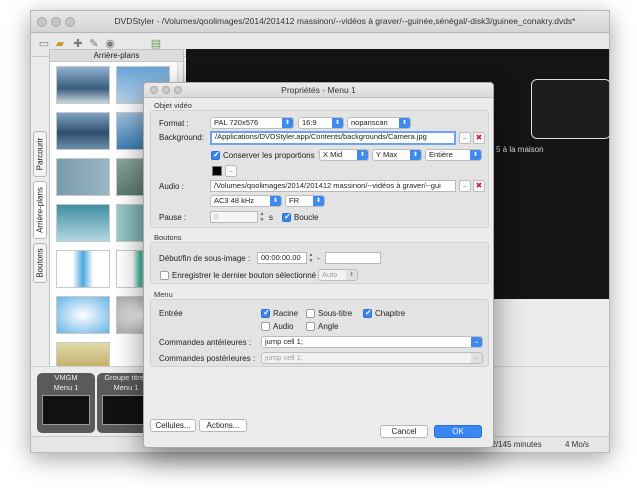 Image resolution: width=637 pixels, height=493 pixels. I want to click on vmgm-menu-thumbnail, so click(66, 410).